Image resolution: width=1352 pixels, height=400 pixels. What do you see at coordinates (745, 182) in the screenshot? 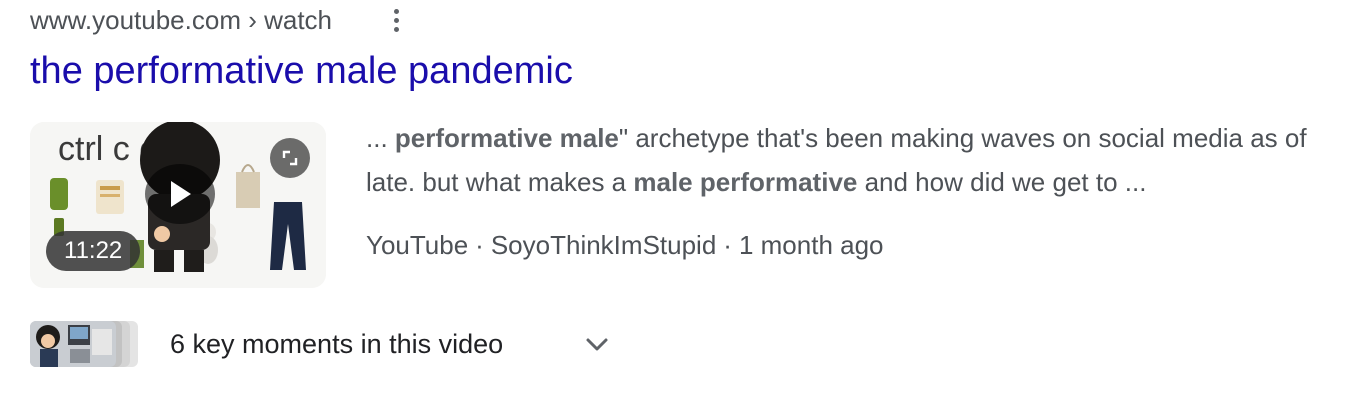
I see `snippet-highlight: male performative` at bounding box center [745, 182].